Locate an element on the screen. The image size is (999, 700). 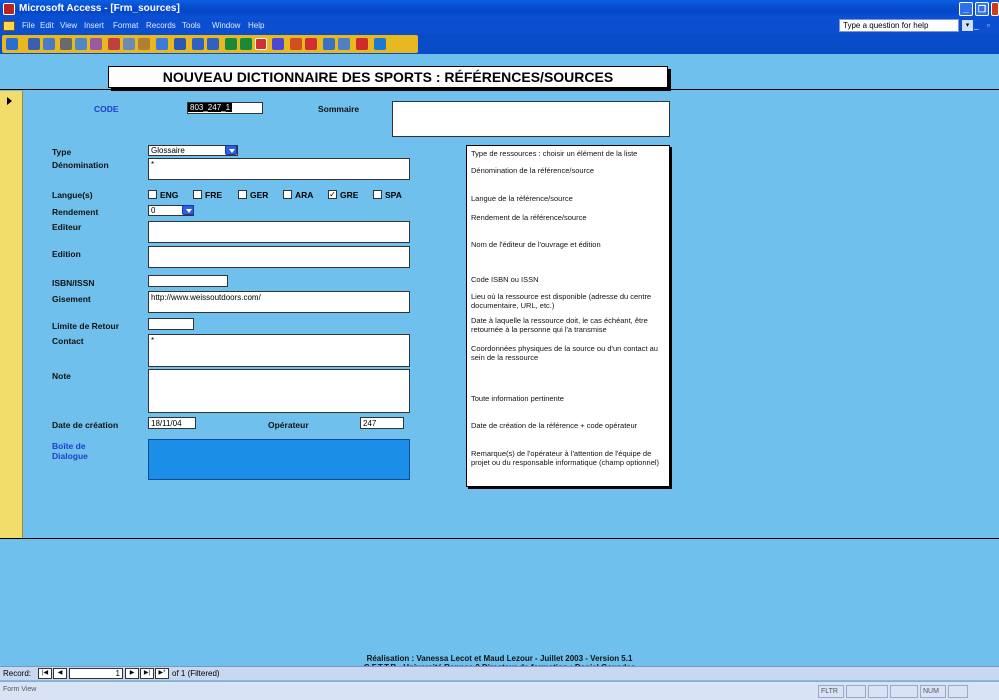
menu-edit: Edit is located at coordinates (47, 25).